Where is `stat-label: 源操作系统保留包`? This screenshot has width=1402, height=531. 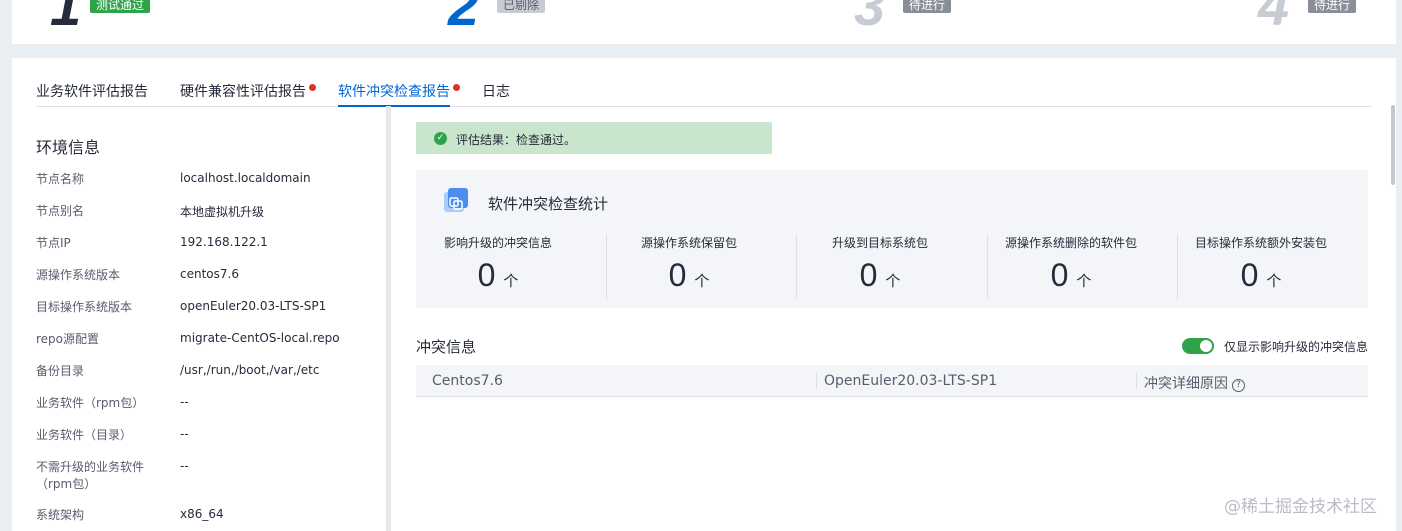 stat-label: 源操作系统保留包 is located at coordinates (688, 243).